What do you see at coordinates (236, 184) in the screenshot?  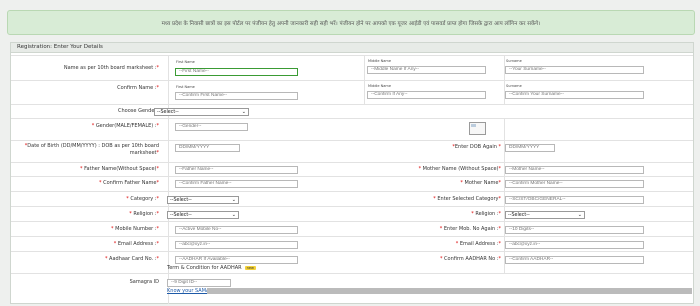 I see `confirm-father-input` at bounding box center [236, 184].